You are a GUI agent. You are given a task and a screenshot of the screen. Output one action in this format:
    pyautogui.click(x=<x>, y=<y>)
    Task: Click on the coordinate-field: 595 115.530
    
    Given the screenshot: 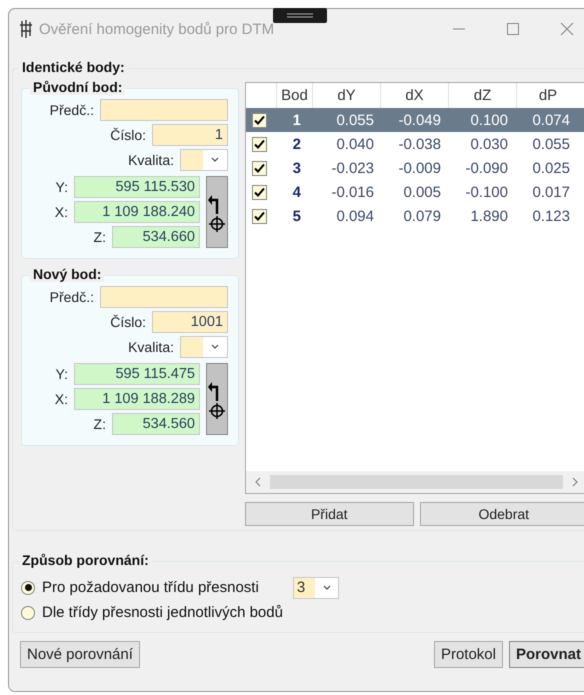 What is the action you would take?
    pyautogui.click(x=137, y=187)
    